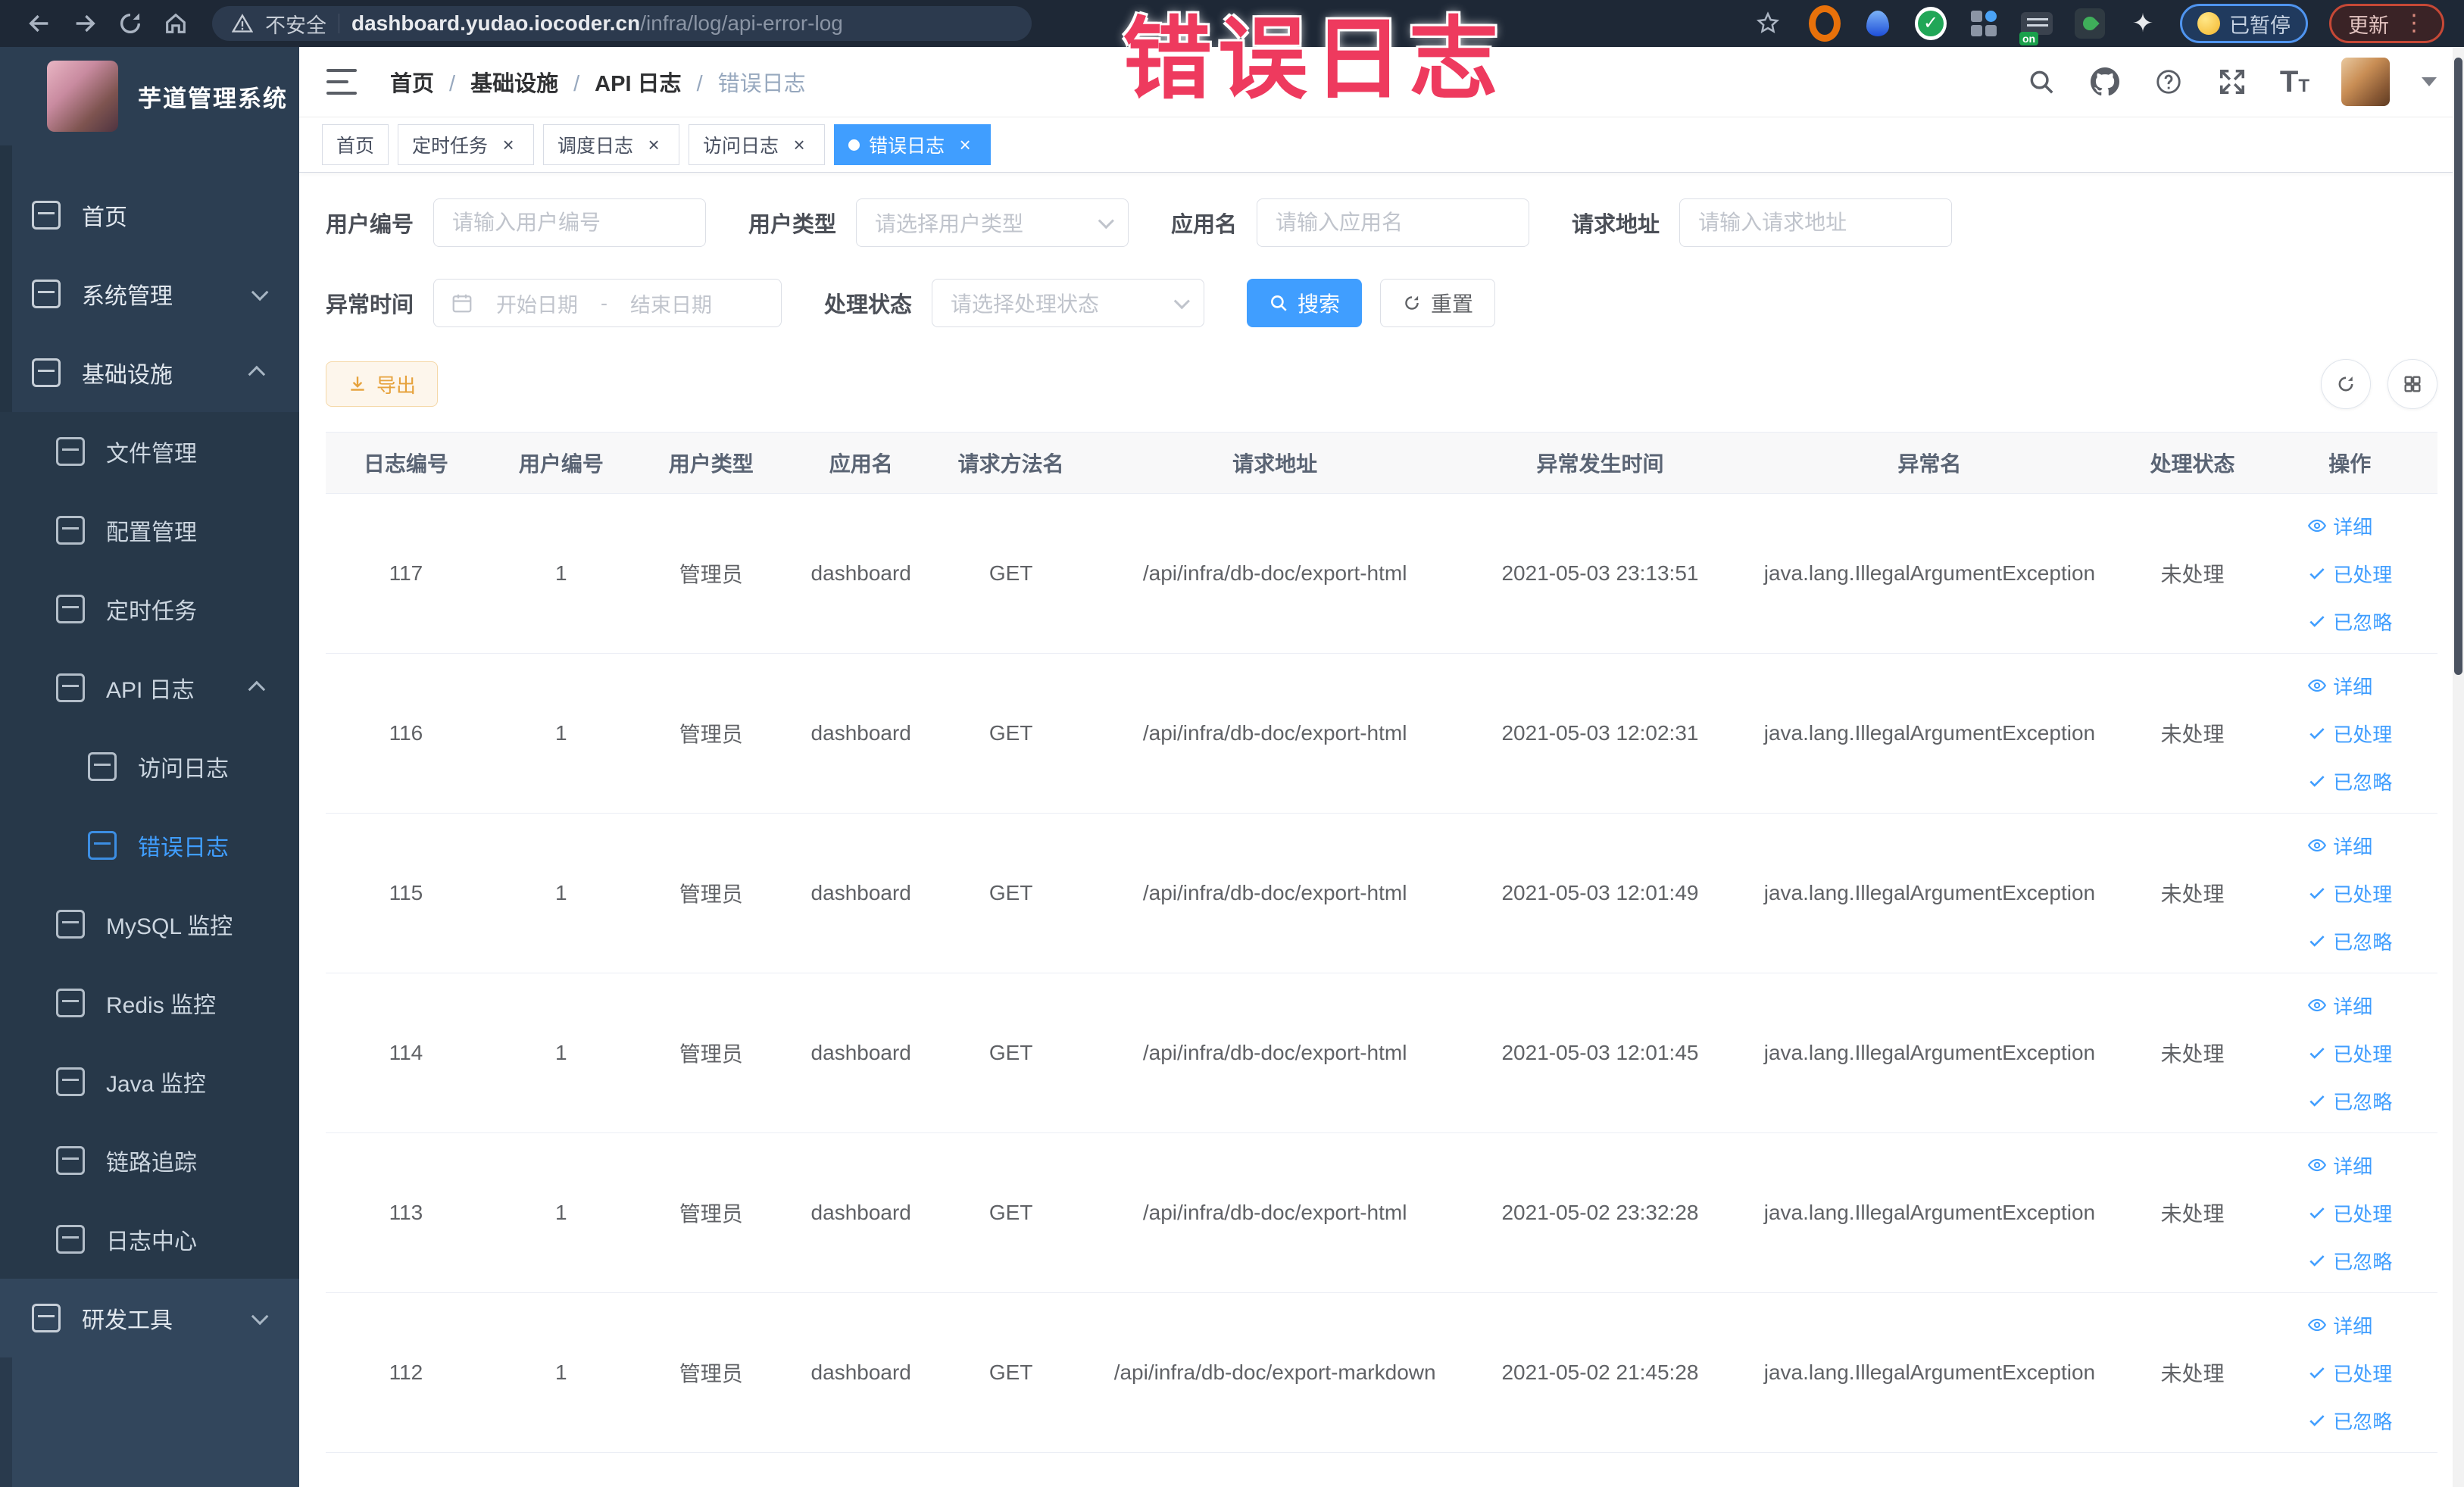  What do you see at coordinates (2365, 82) in the screenshot?
I see `avatar` at bounding box center [2365, 82].